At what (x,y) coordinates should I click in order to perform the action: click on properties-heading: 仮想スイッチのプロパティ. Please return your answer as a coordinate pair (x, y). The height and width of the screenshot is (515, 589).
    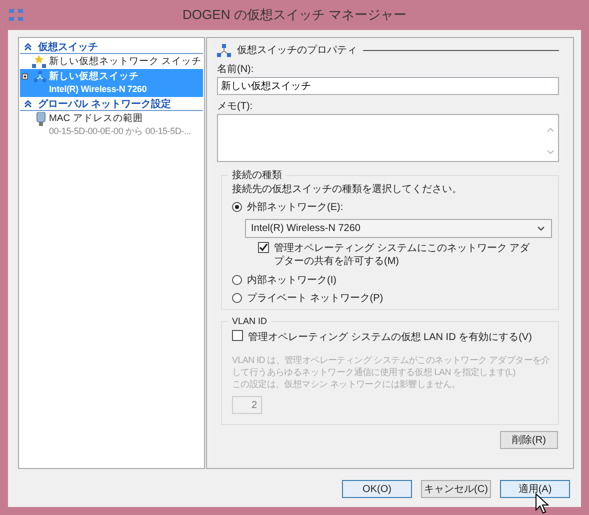
    Looking at the image, I should click on (297, 50).